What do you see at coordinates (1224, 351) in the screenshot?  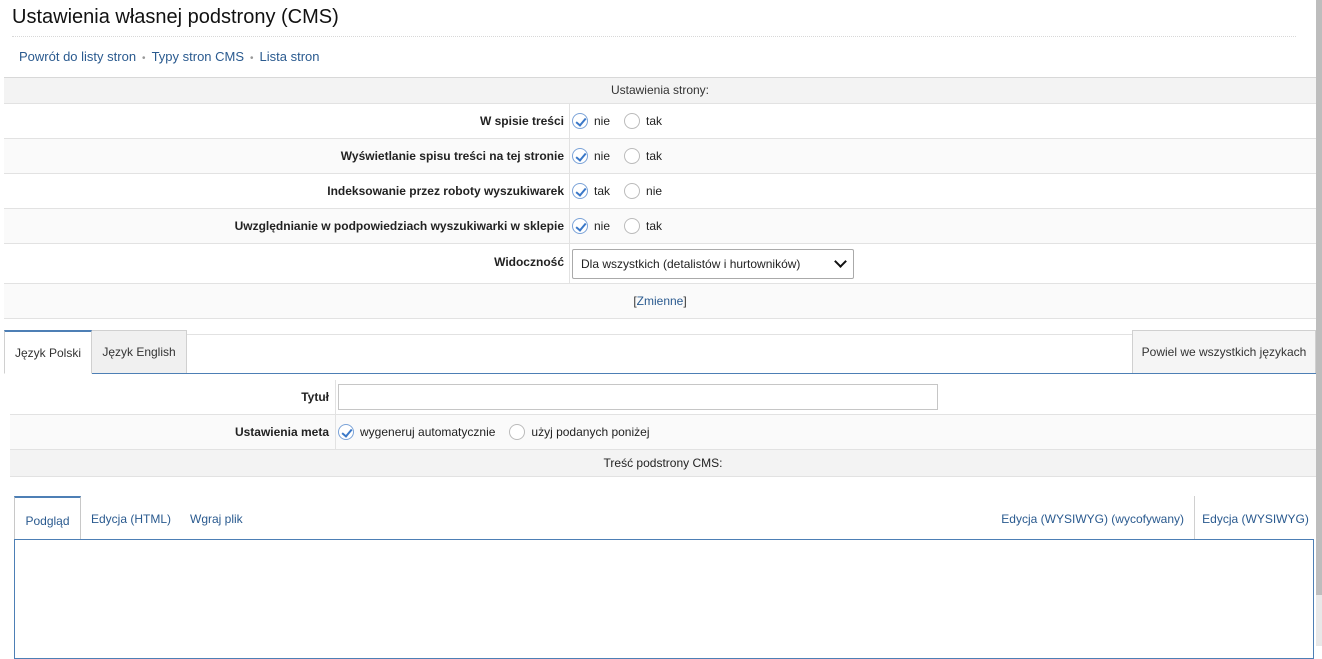 I see `repeat-all-languages-button: Powiel we wszystkich językach` at bounding box center [1224, 351].